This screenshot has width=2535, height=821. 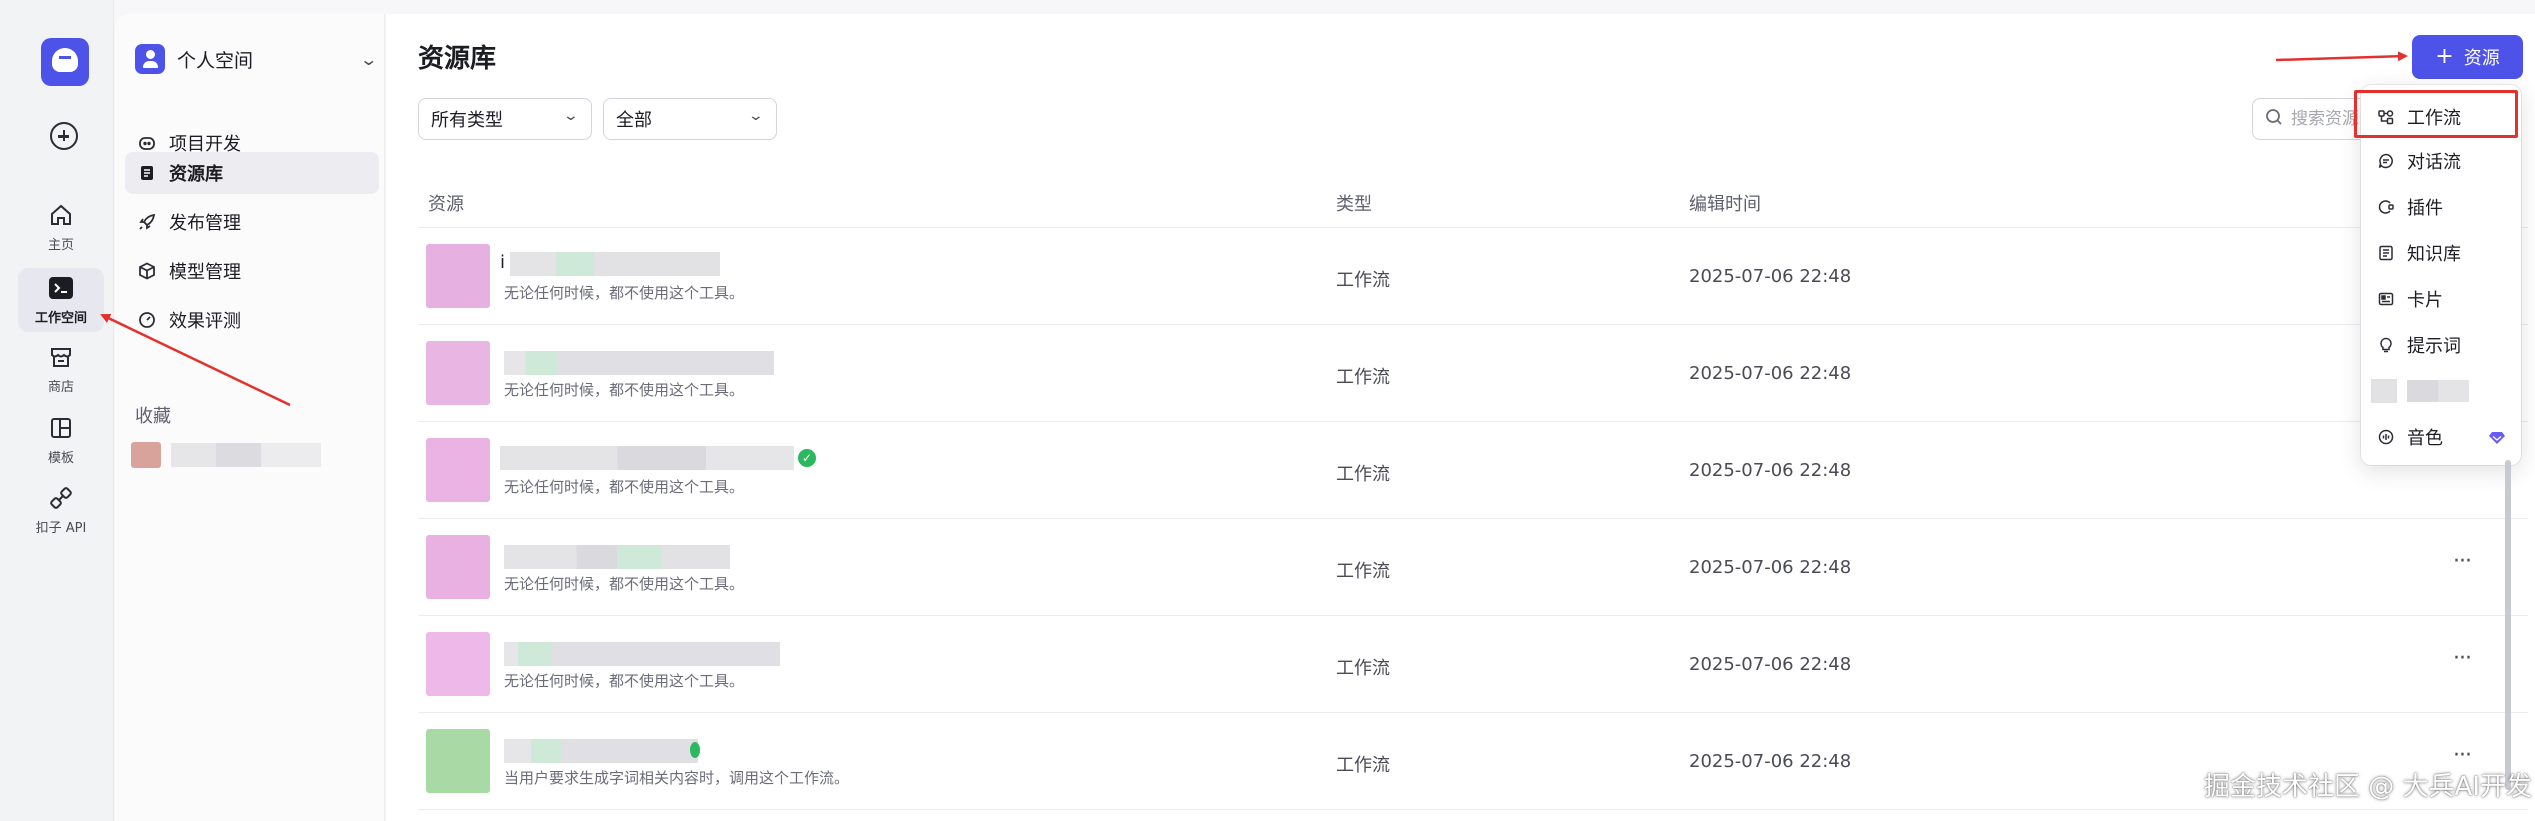 What do you see at coordinates (1354, 204) in the screenshot?
I see `column-header-type: 类型` at bounding box center [1354, 204].